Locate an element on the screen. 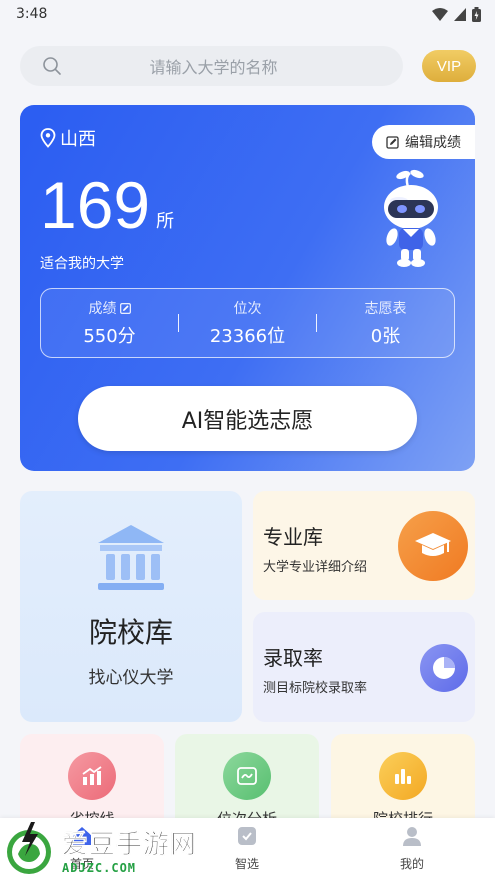 This screenshot has width=495, height=880. edit-score-button: 编辑成绩 is located at coordinates (423, 142).